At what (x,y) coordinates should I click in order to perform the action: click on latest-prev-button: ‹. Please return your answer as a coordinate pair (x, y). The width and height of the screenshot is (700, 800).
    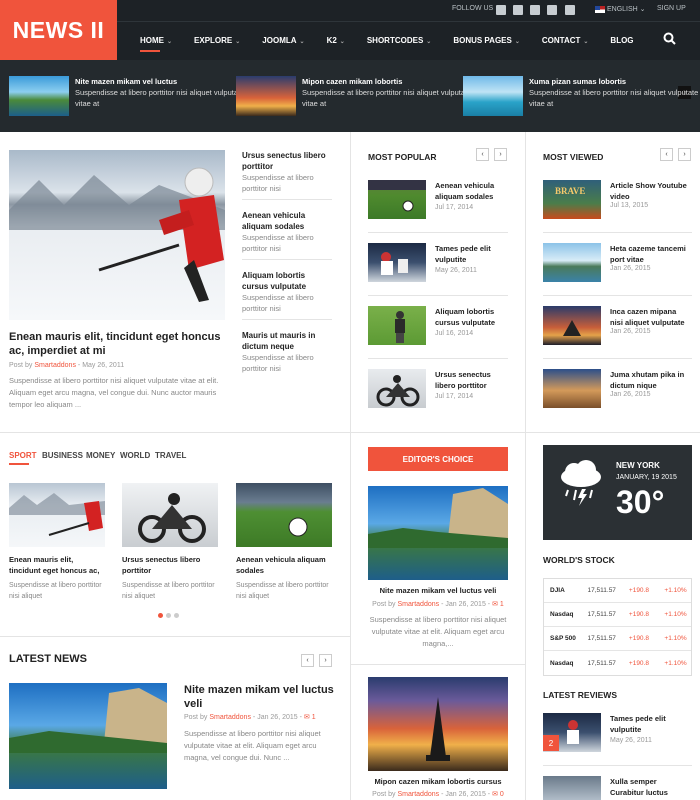
    Looking at the image, I should click on (307, 660).